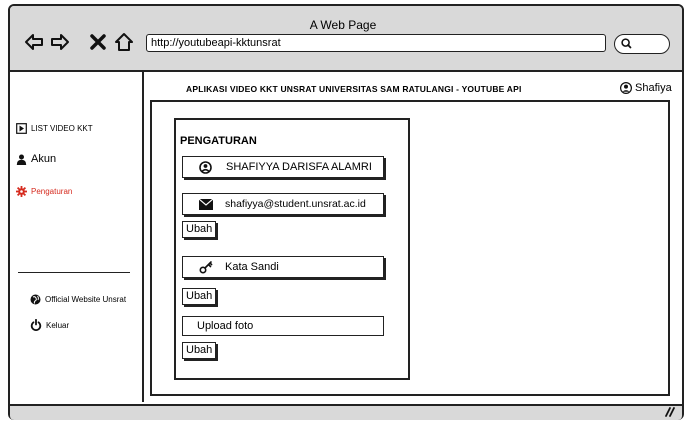  Describe the element at coordinates (62, 128) in the screenshot. I see `sidebar-item-label: LIST VIDEO KKT` at that location.